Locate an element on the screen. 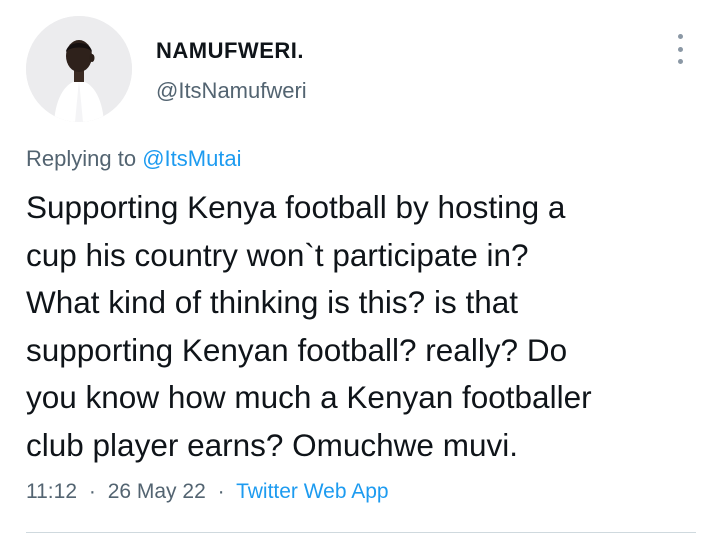 The width and height of the screenshot is (720, 538). replying-to-line: Replying to @ItsMutai is located at coordinates (134, 159).